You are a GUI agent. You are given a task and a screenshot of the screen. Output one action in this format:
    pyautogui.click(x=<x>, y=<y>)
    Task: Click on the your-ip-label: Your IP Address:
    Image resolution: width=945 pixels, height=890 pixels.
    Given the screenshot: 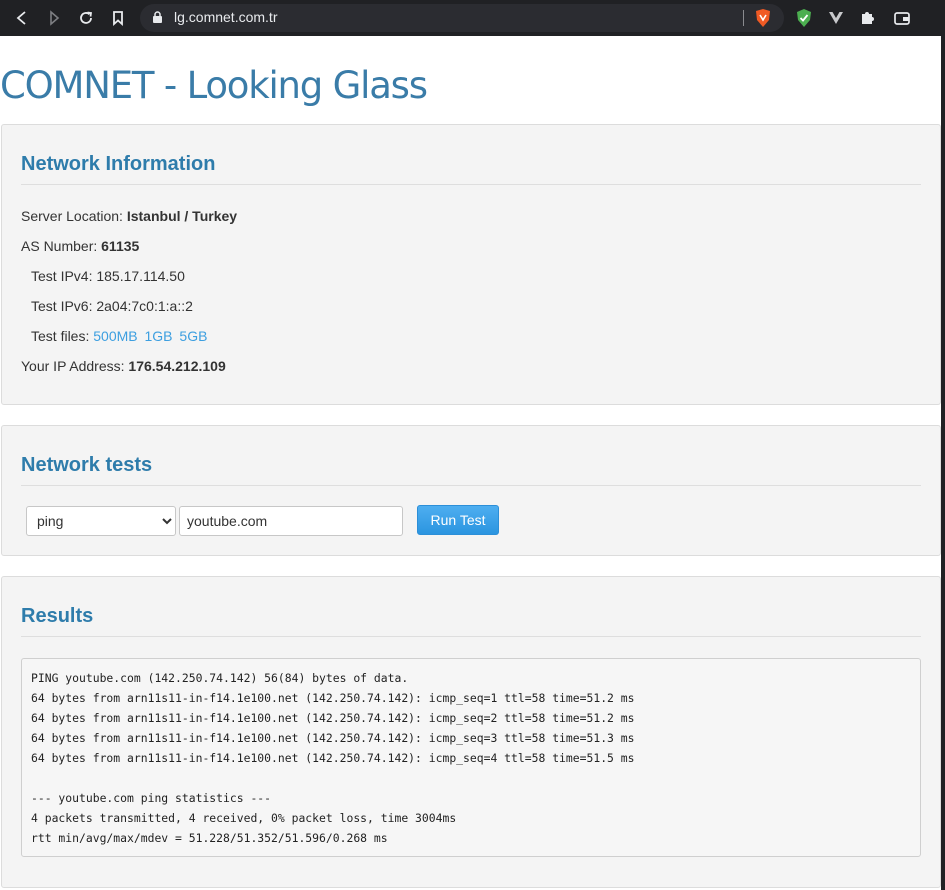 What is the action you would take?
    pyautogui.click(x=73, y=366)
    